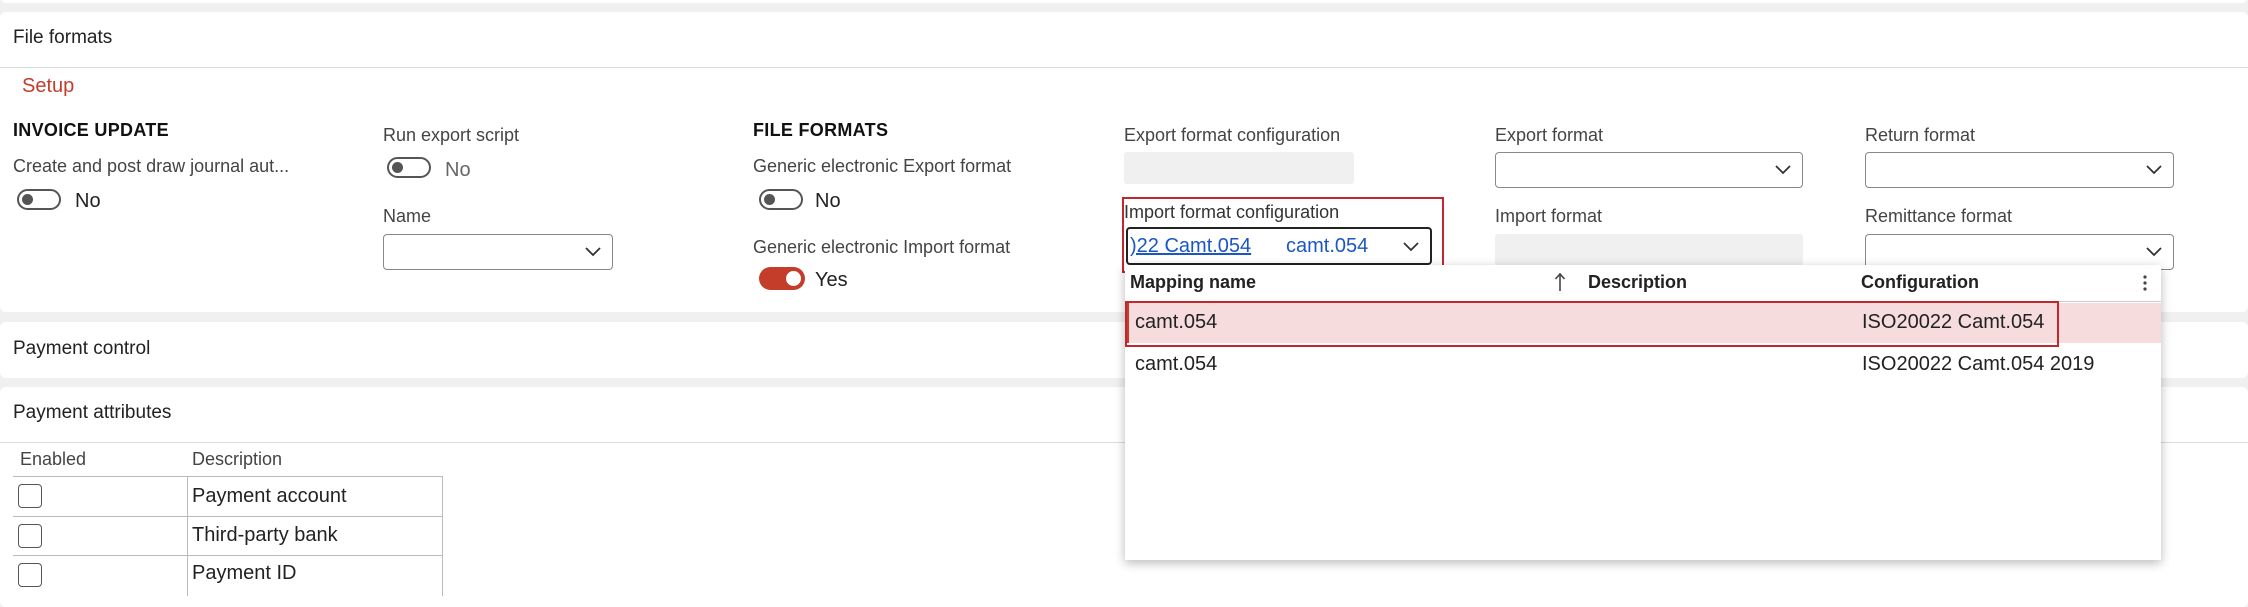  I want to click on section-title-payment-attributes: Payment attributes, so click(92, 413).